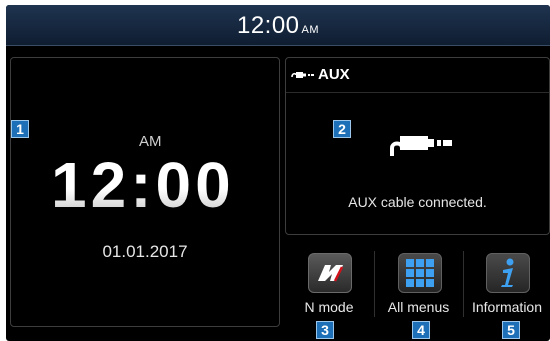  Describe the element at coordinates (268, 25) in the screenshot. I see `status-bar-time: 12:00` at that location.